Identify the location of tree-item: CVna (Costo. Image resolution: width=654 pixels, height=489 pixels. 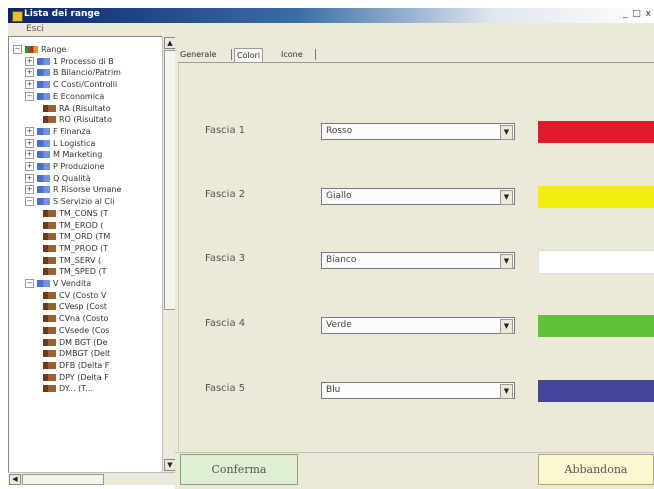
(75, 319).